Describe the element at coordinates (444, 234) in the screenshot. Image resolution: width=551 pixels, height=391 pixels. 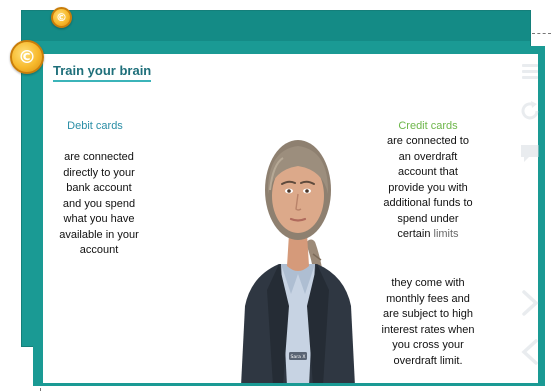
I see `credit-line-rest: limits` at that location.